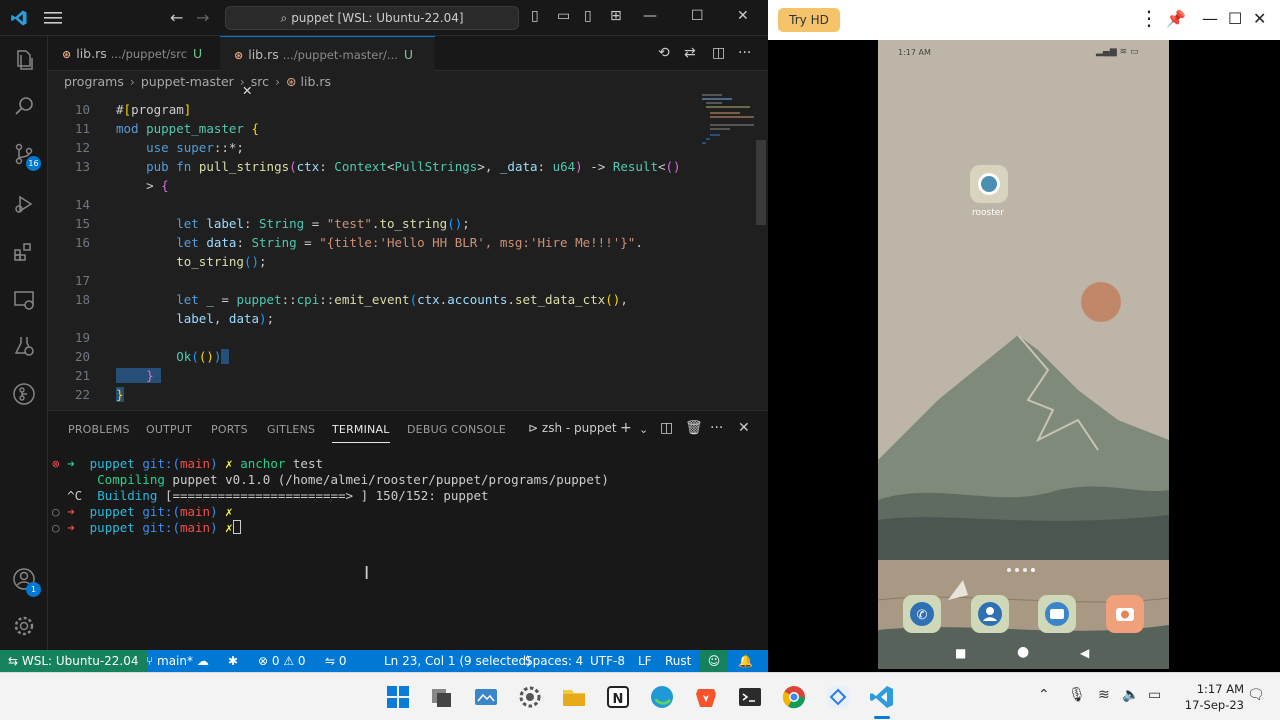 This screenshot has height=720, width=1280. I want to click on notifications-bell-icon: 🔔, so click(745, 661).